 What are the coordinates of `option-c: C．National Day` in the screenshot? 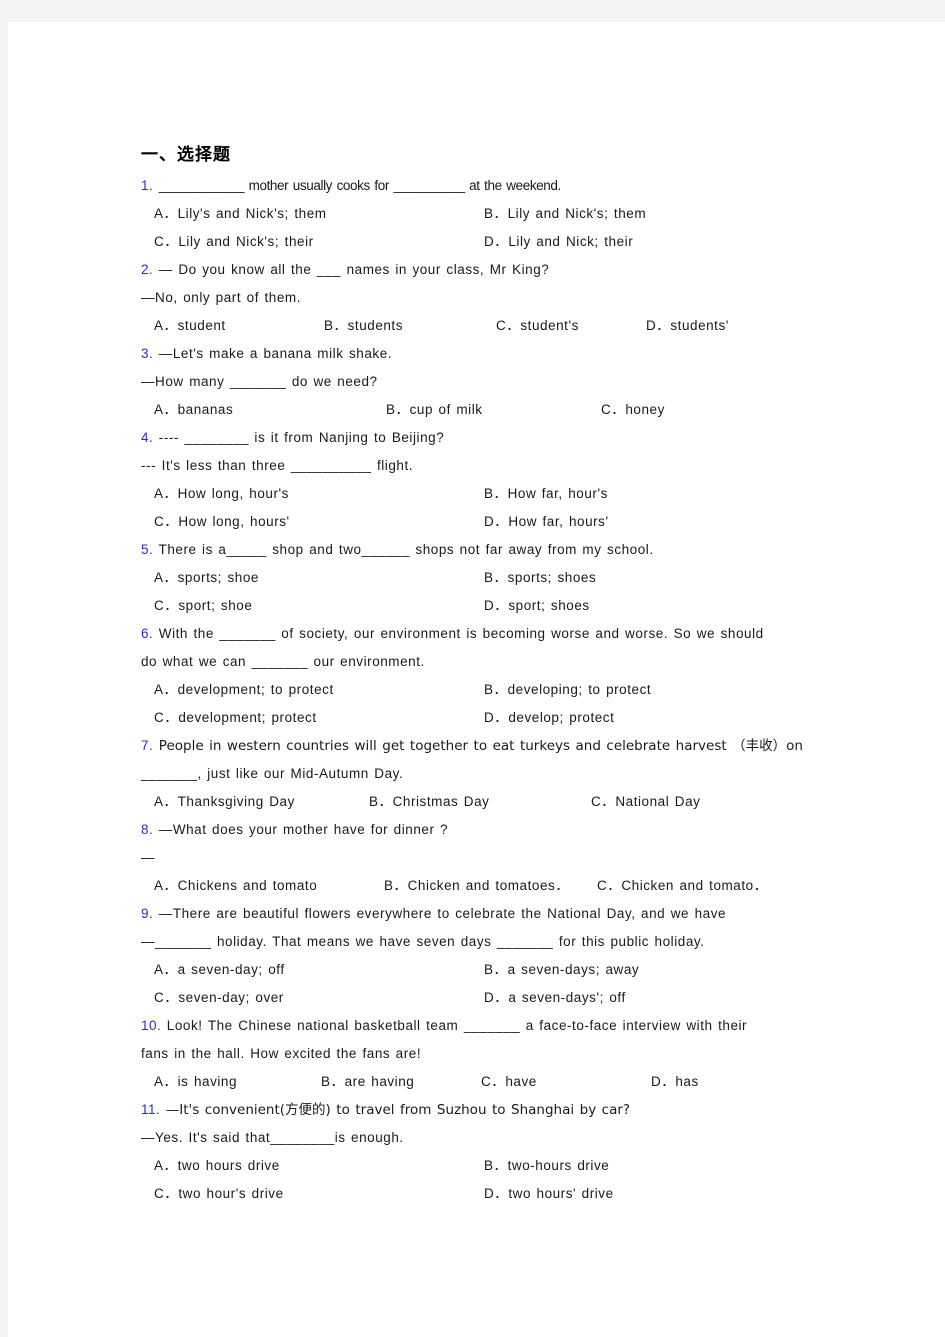 It's located at (645, 802).